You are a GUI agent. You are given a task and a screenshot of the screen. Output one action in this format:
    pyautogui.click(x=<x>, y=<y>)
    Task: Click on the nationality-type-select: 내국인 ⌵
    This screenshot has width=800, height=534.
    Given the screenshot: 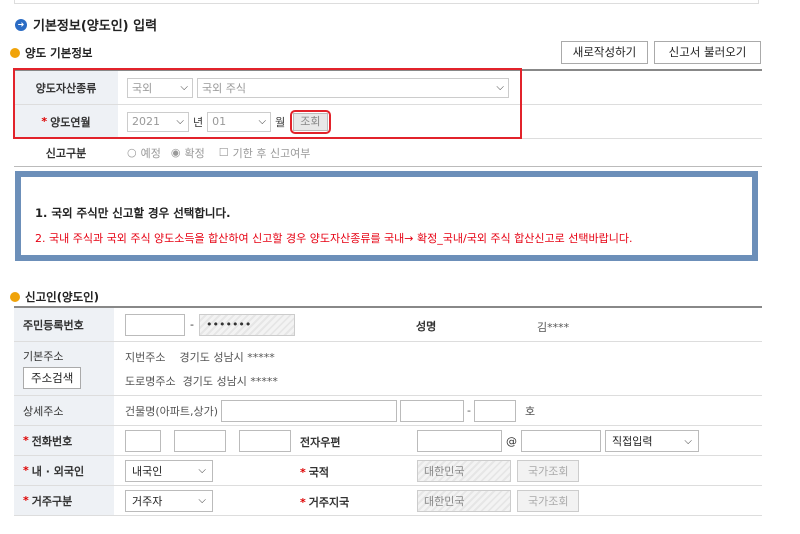 What is the action you would take?
    pyautogui.click(x=169, y=470)
    